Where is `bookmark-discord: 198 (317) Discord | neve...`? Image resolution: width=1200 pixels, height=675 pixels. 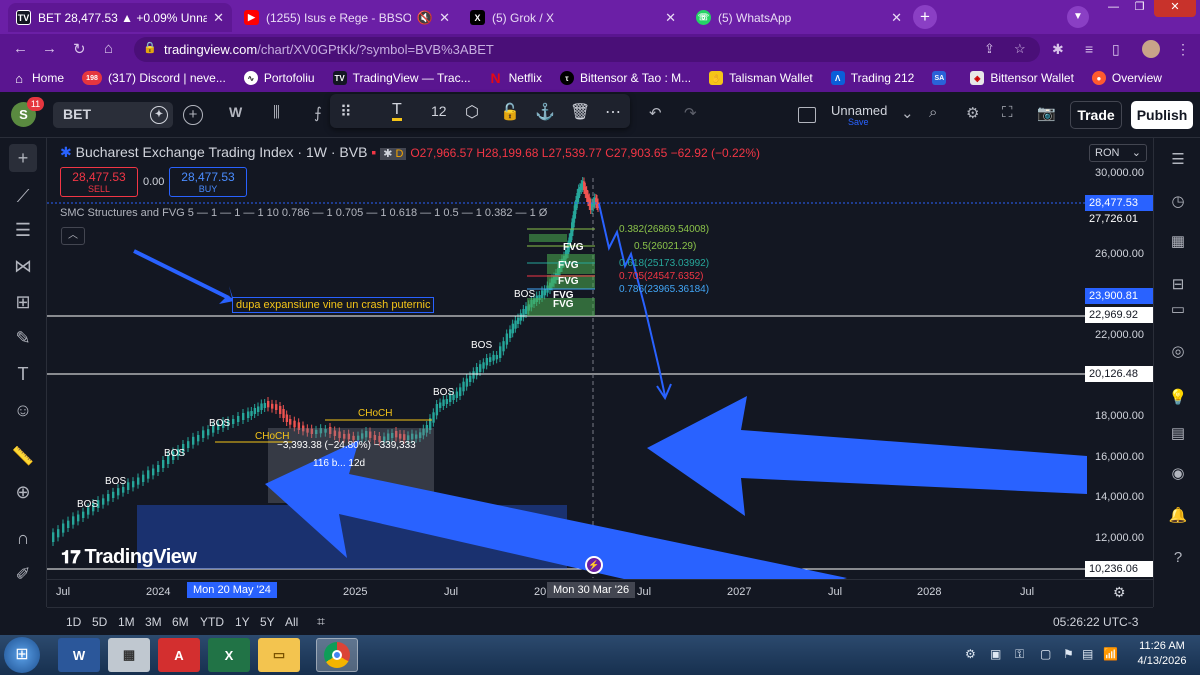
bookmark-discord: 198 (317) Discord | neve... is located at coordinates (154, 78).